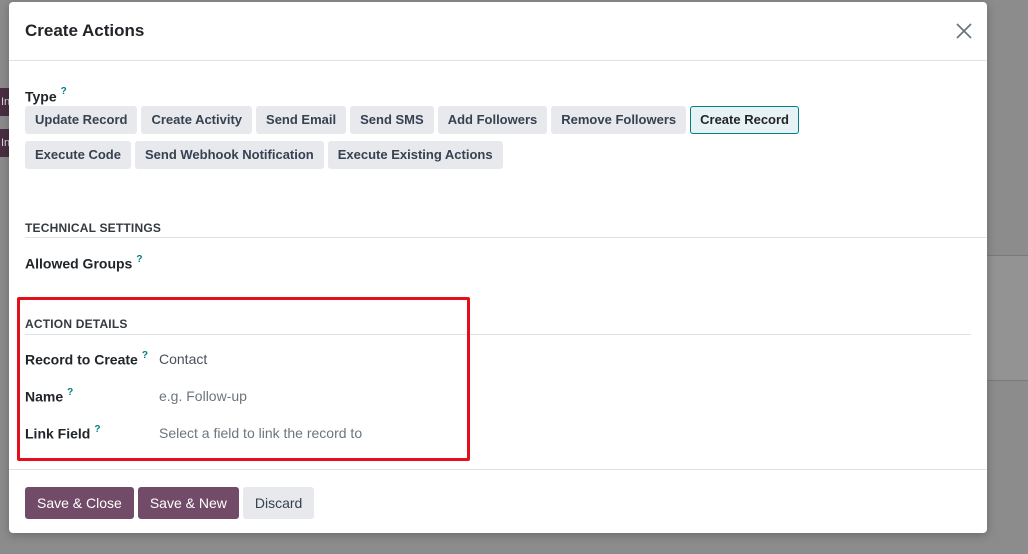 The width and height of the screenshot is (1028, 554). Describe the element at coordinates (744, 120) in the screenshot. I see `type-option-create-record: Create Record` at that location.